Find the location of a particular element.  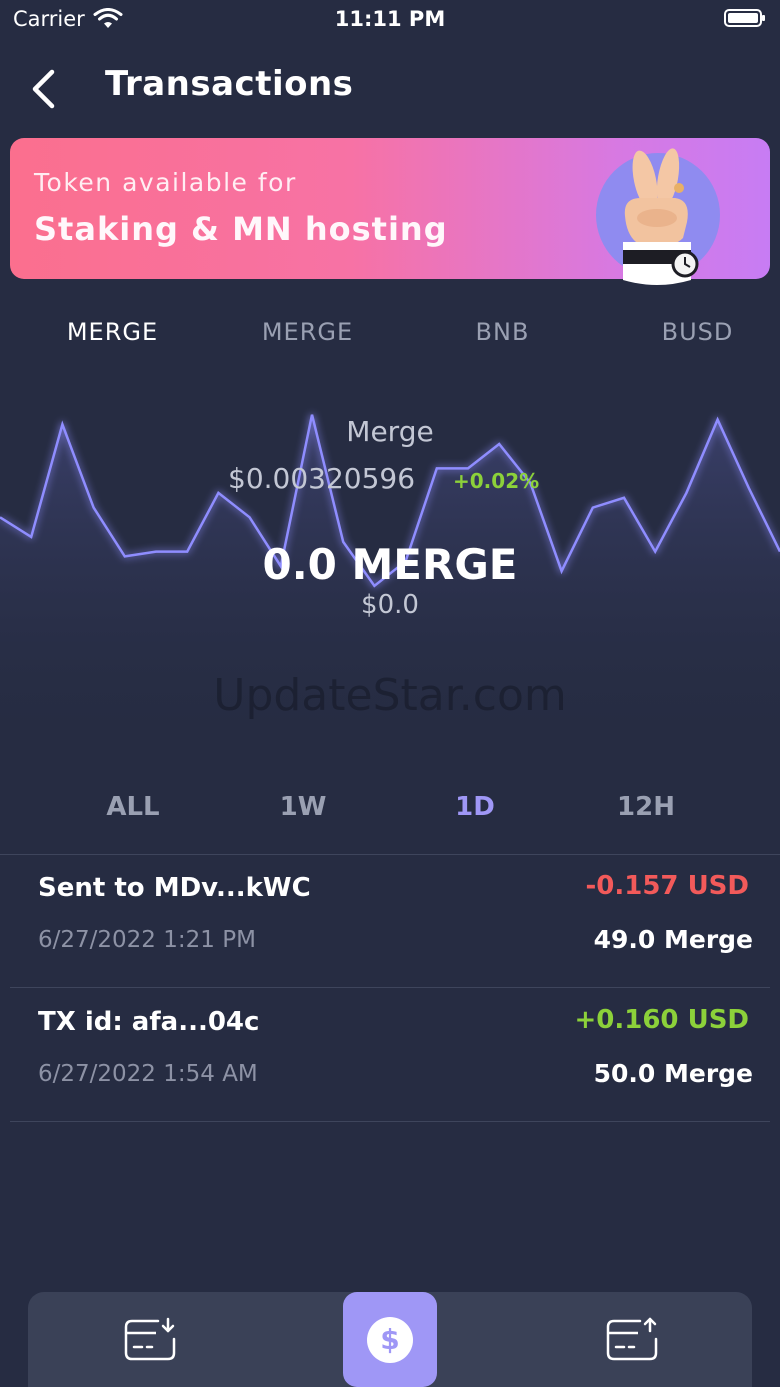

balance-button: $ is located at coordinates (390, 1339).